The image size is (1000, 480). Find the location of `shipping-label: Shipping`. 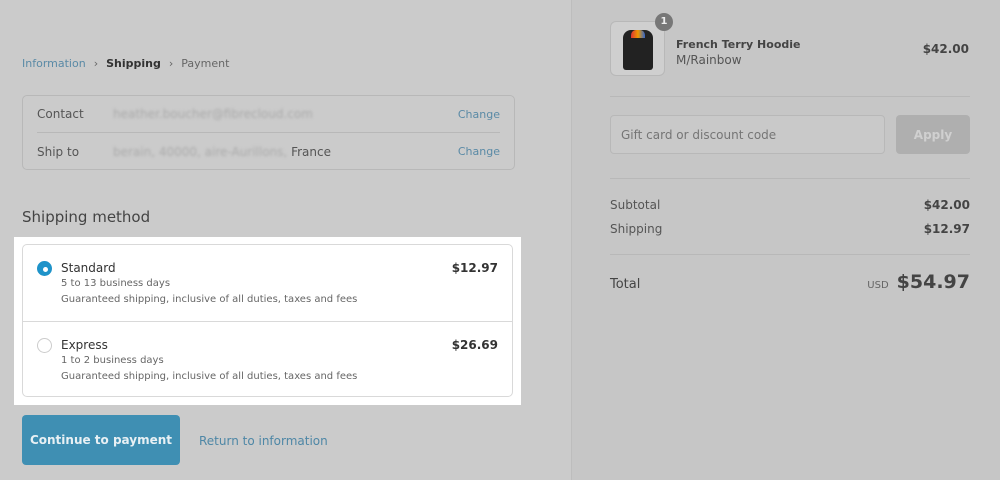

shipping-label: Shipping is located at coordinates (636, 229).